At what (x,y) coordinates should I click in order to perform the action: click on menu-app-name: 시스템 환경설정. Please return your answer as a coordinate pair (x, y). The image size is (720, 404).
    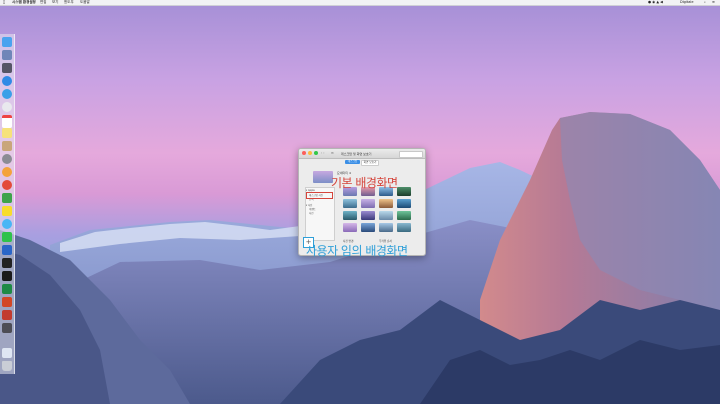
    Looking at the image, I should click on (24, 2).